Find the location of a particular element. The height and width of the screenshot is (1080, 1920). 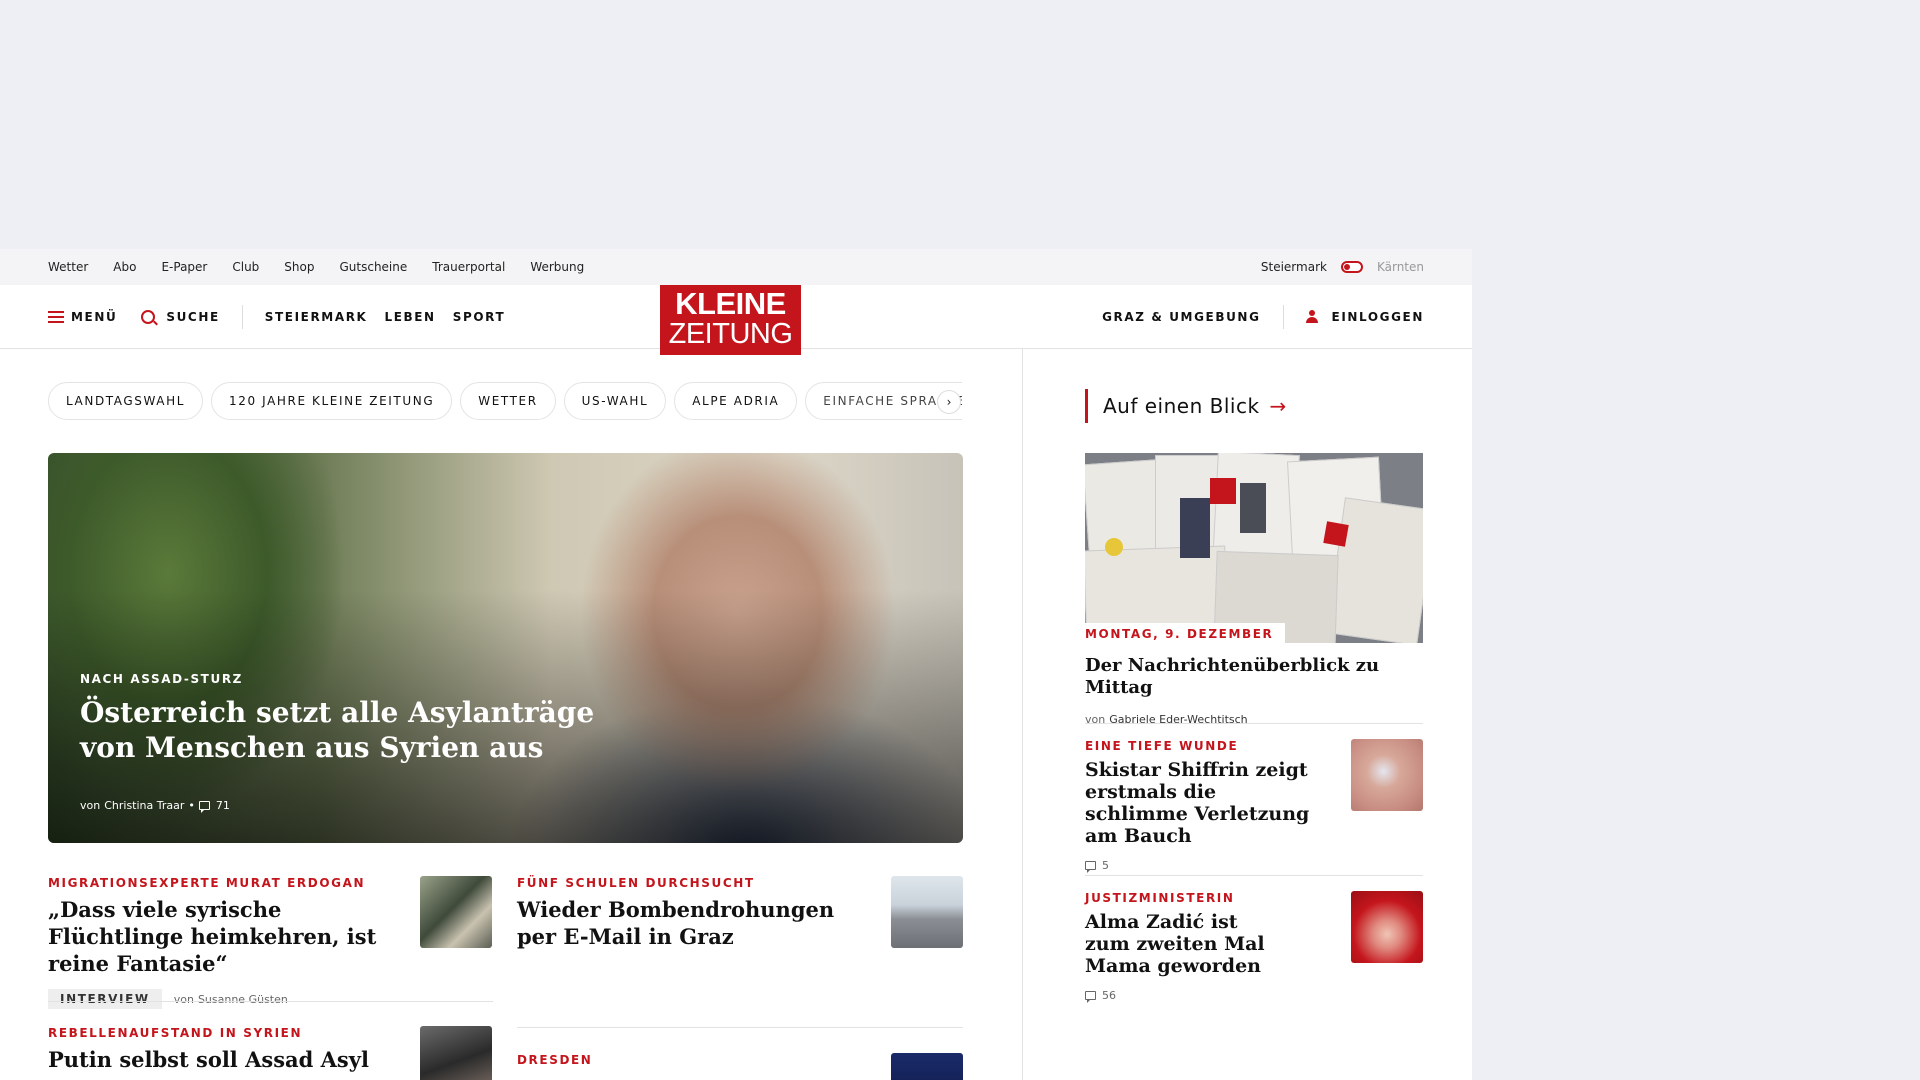

search-label: SUCHE is located at coordinates (193, 316).